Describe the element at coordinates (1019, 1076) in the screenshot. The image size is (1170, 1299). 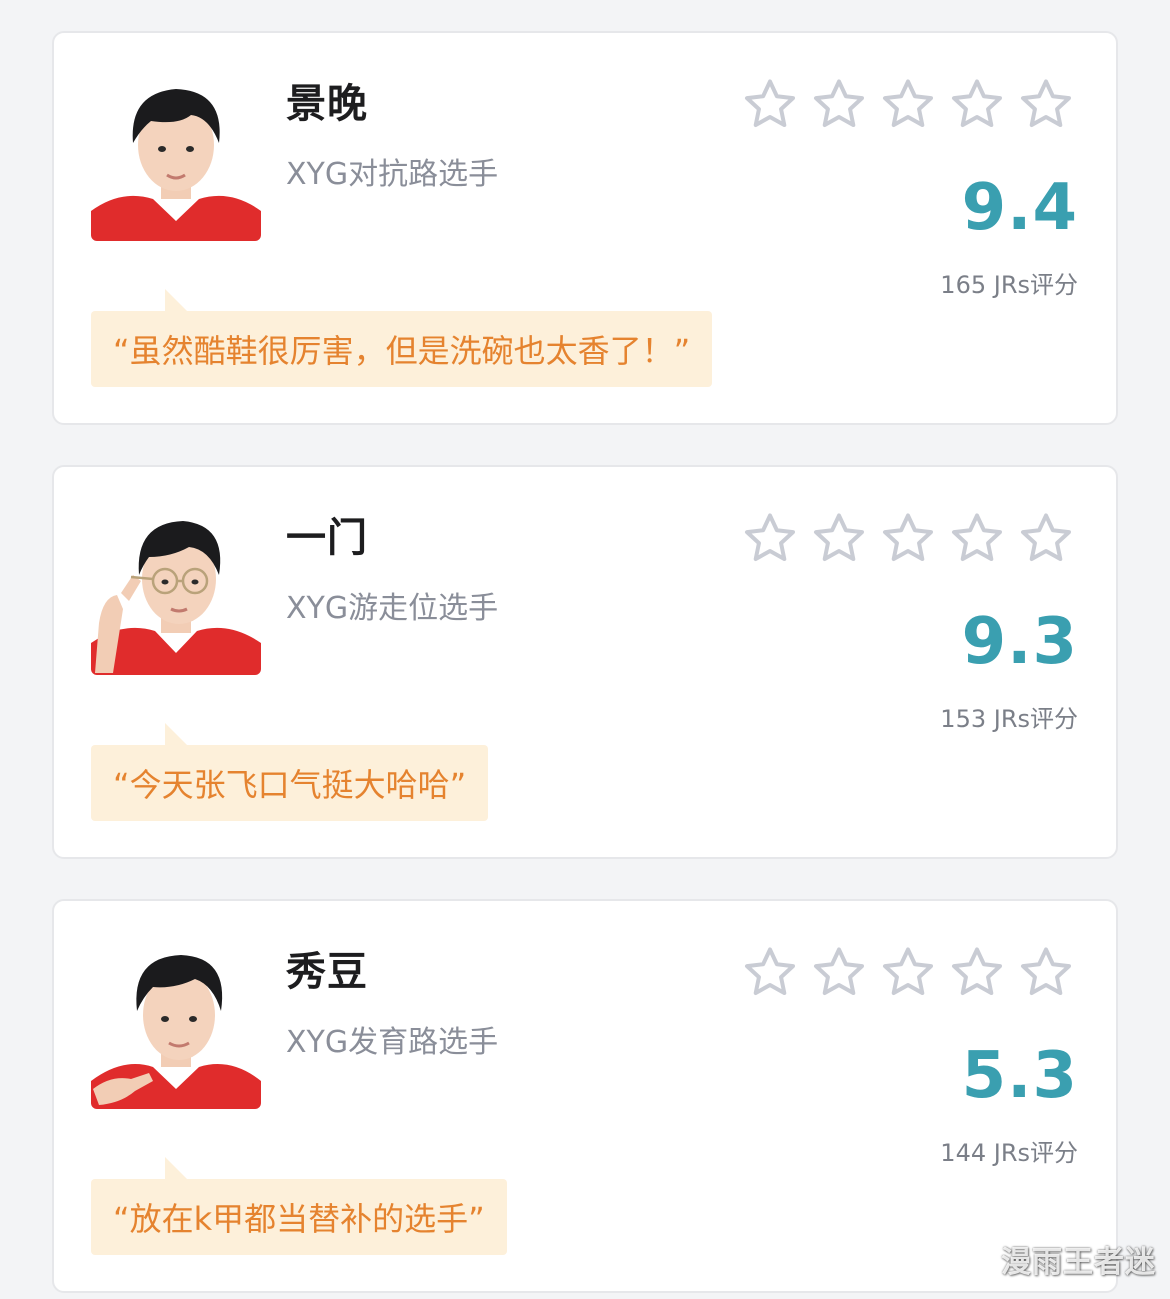
I see `player-score: 5.3` at that location.